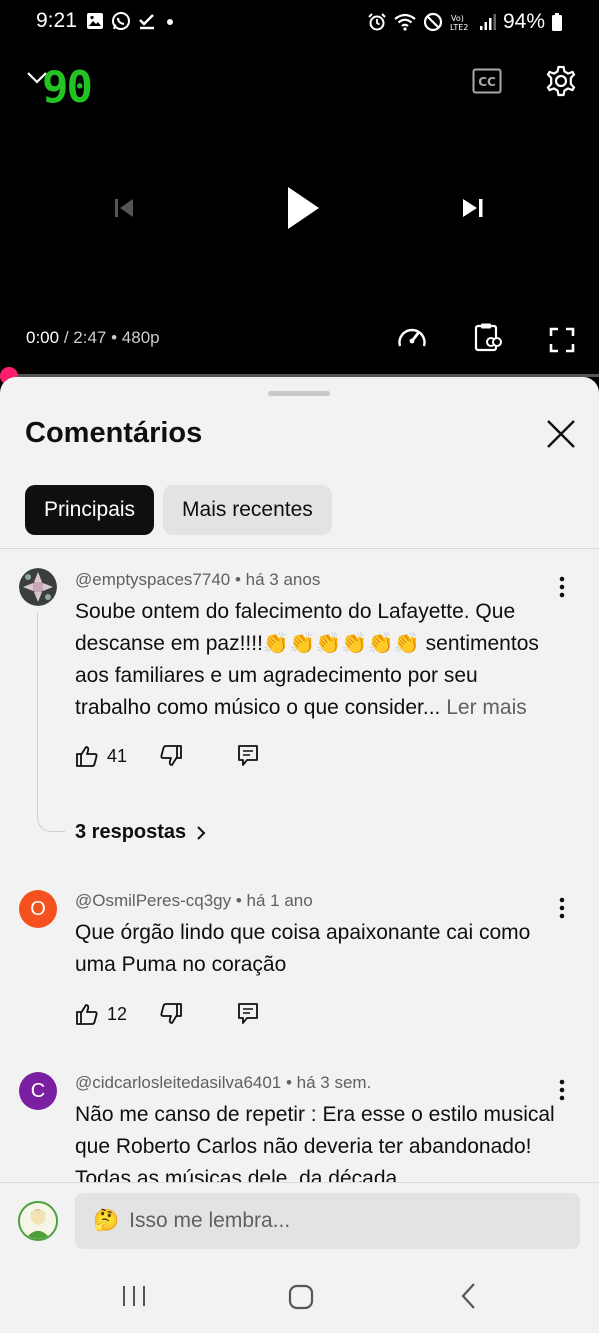  I want to click on captions-icon: CC, so click(487, 81).